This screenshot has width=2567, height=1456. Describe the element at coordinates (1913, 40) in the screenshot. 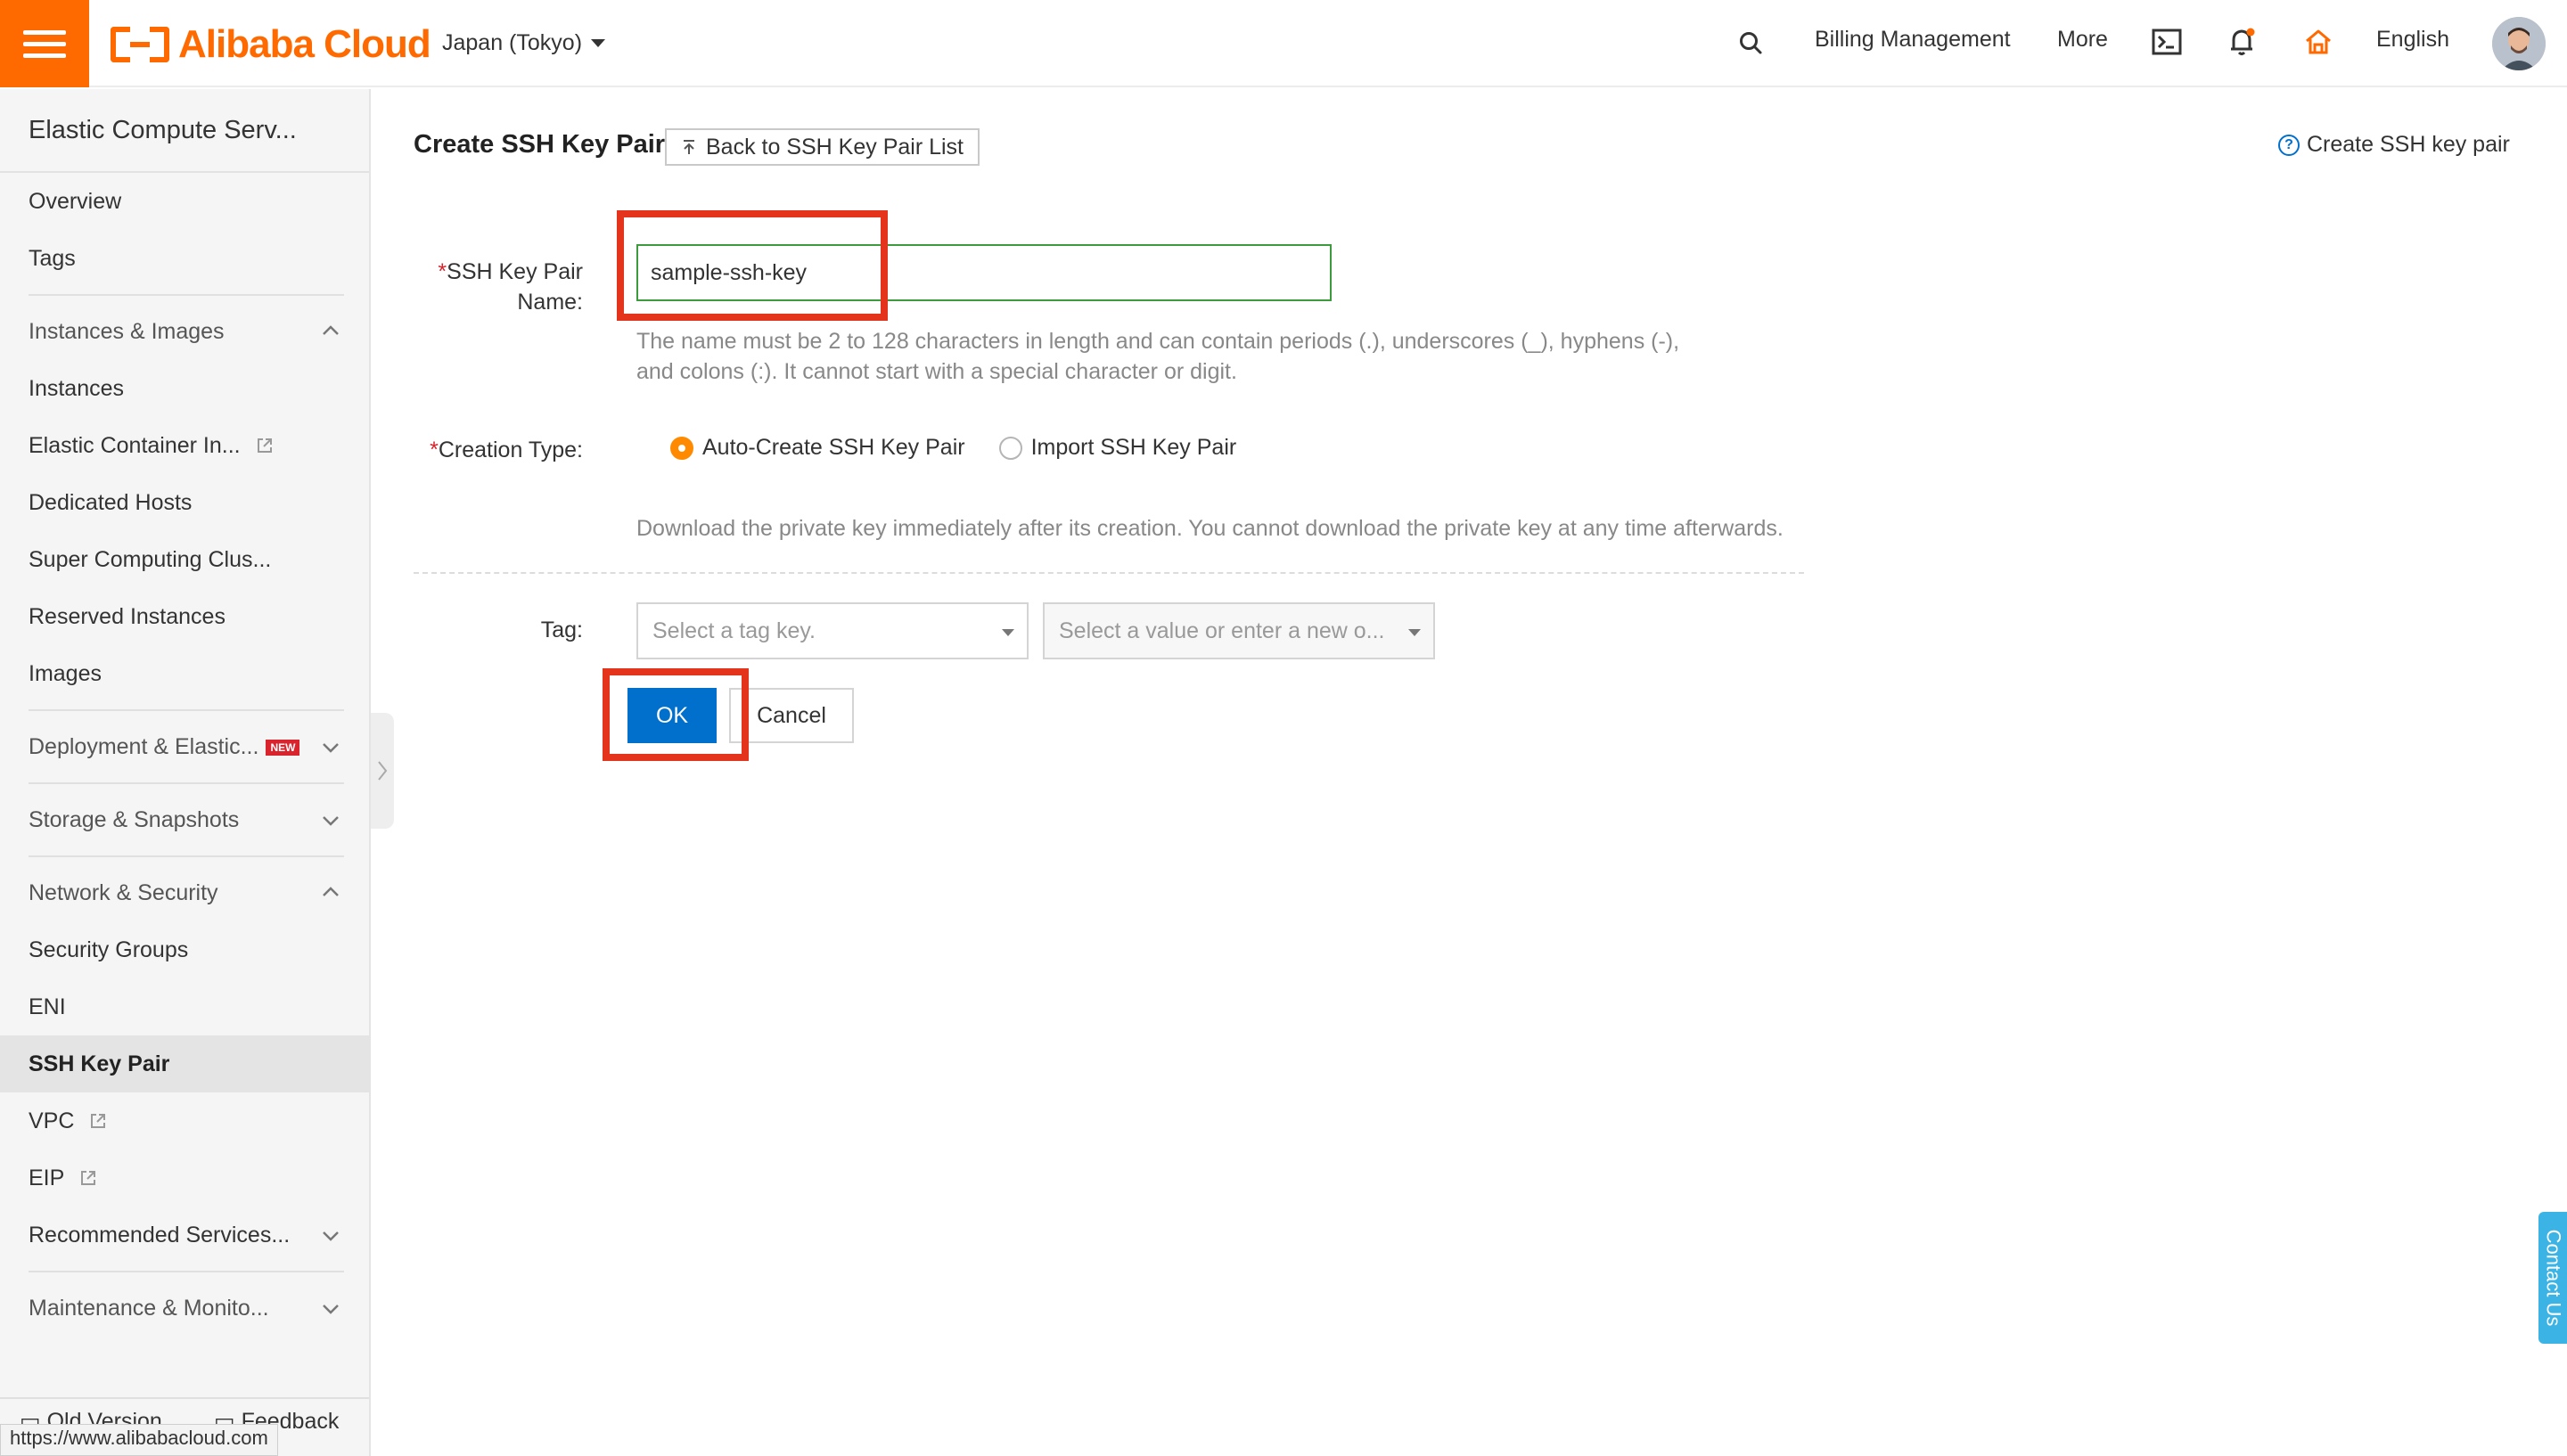

I see `billing-management-link: Billing Management` at that location.